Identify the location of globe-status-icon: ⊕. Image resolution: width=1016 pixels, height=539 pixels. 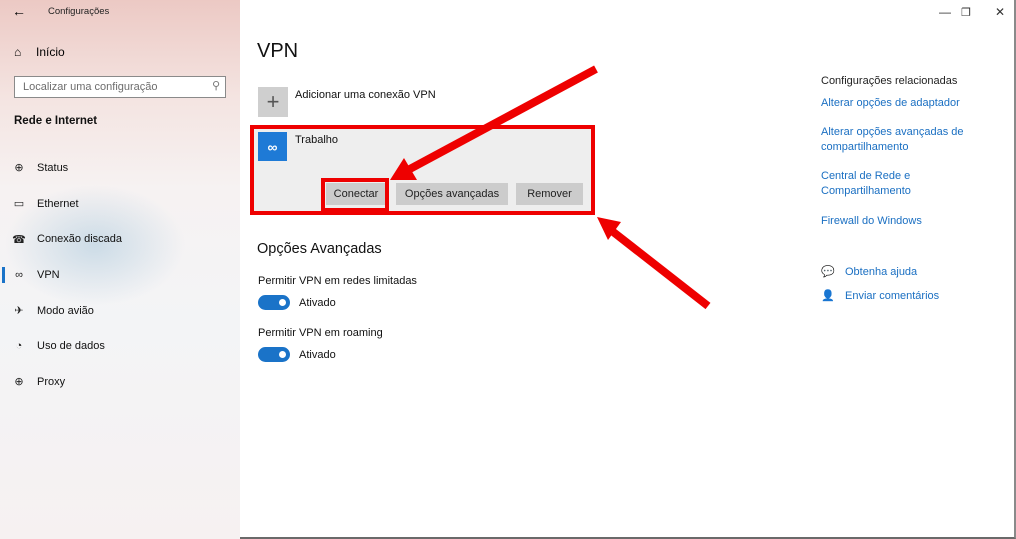
(19, 168).